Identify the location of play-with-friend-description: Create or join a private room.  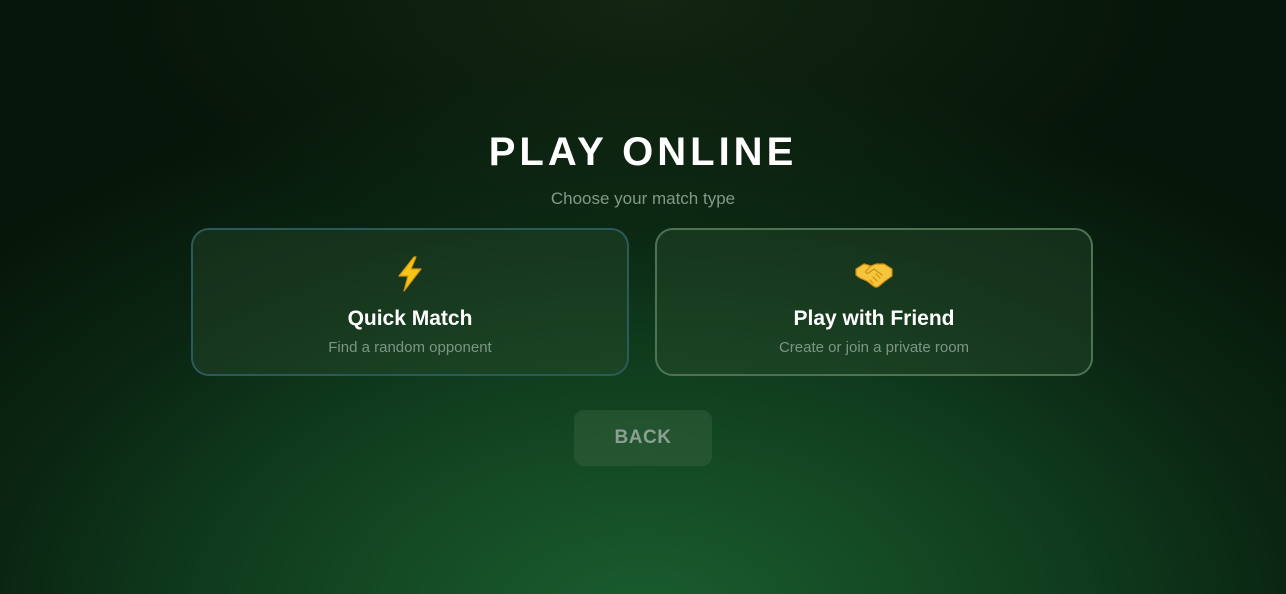
(874, 347).